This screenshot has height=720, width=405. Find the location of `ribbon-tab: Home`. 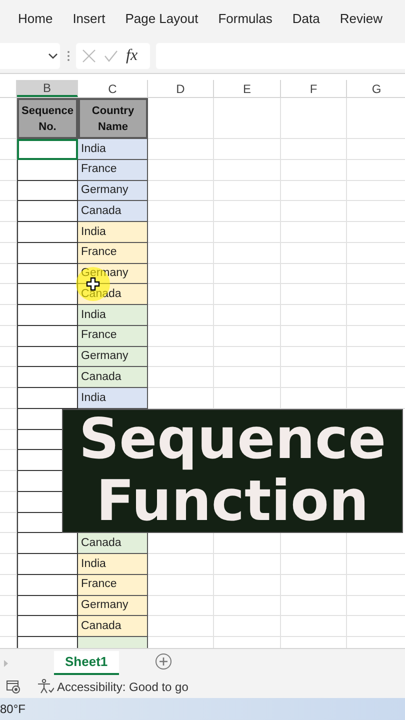

ribbon-tab: Home is located at coordinates (35, 19).